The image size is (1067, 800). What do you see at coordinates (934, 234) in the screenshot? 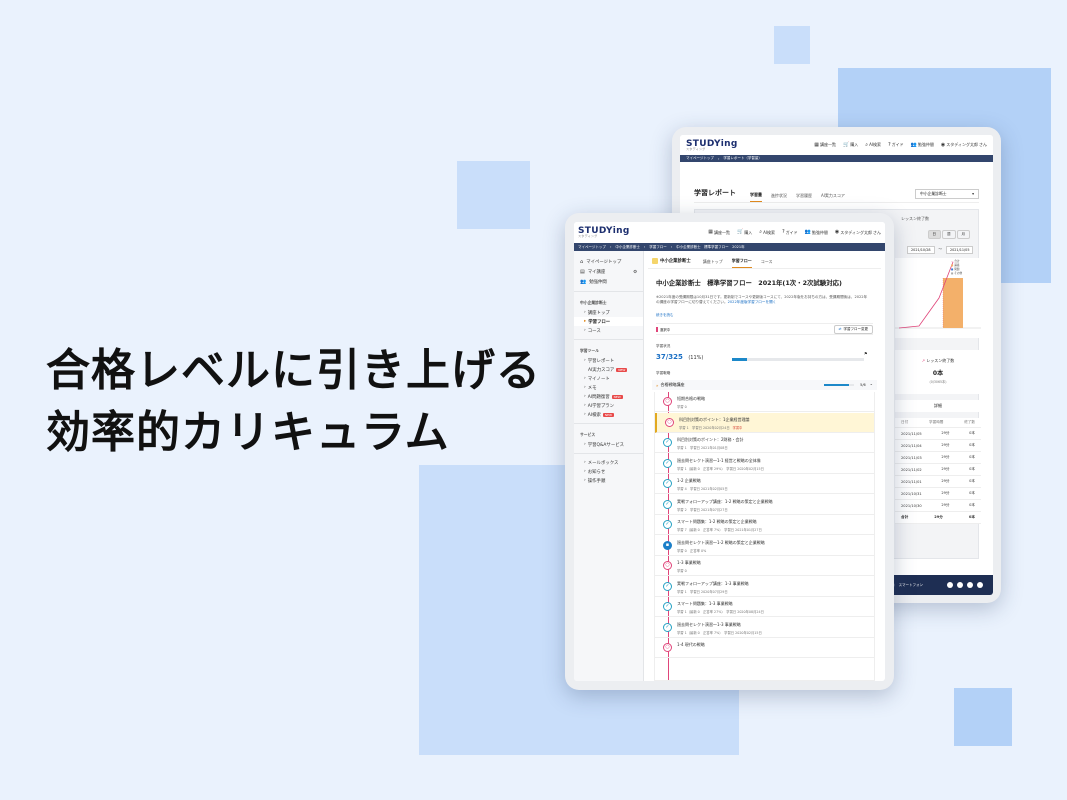
I see `period-day-button: 日` at bounding box center [934, 234].